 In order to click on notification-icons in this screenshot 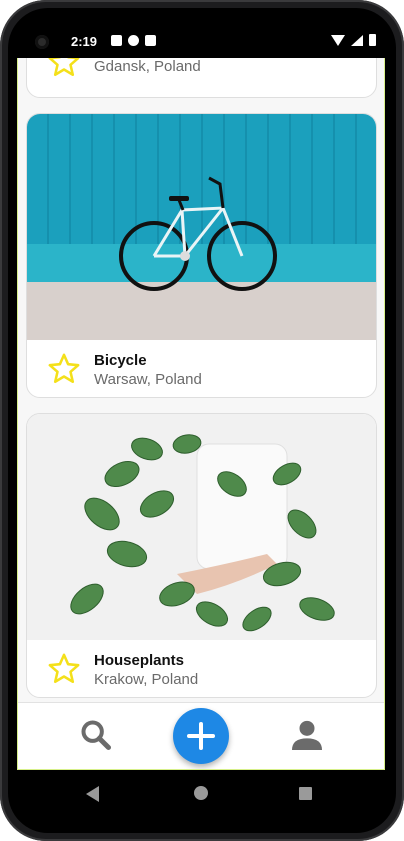, I will do `click(133, 40)`.